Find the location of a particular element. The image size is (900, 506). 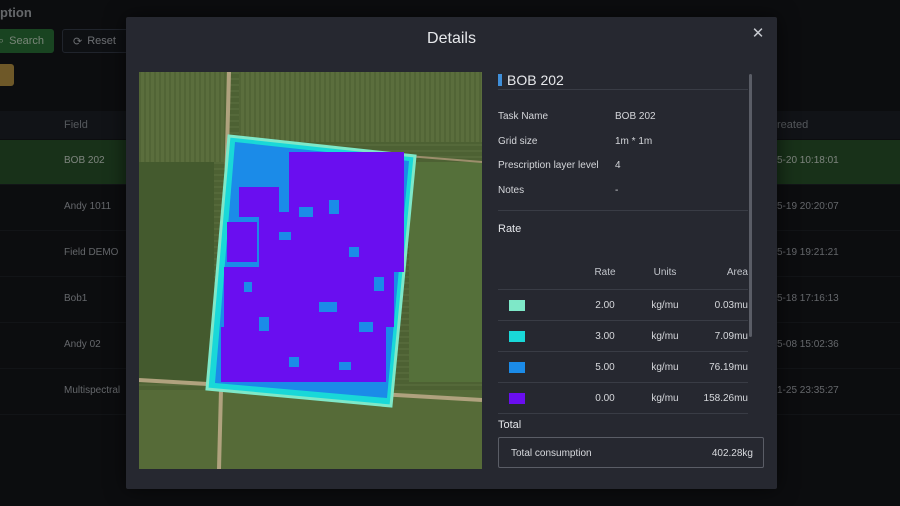

total-consumption-value: 402.28kg is located at coordinates (732, 453).